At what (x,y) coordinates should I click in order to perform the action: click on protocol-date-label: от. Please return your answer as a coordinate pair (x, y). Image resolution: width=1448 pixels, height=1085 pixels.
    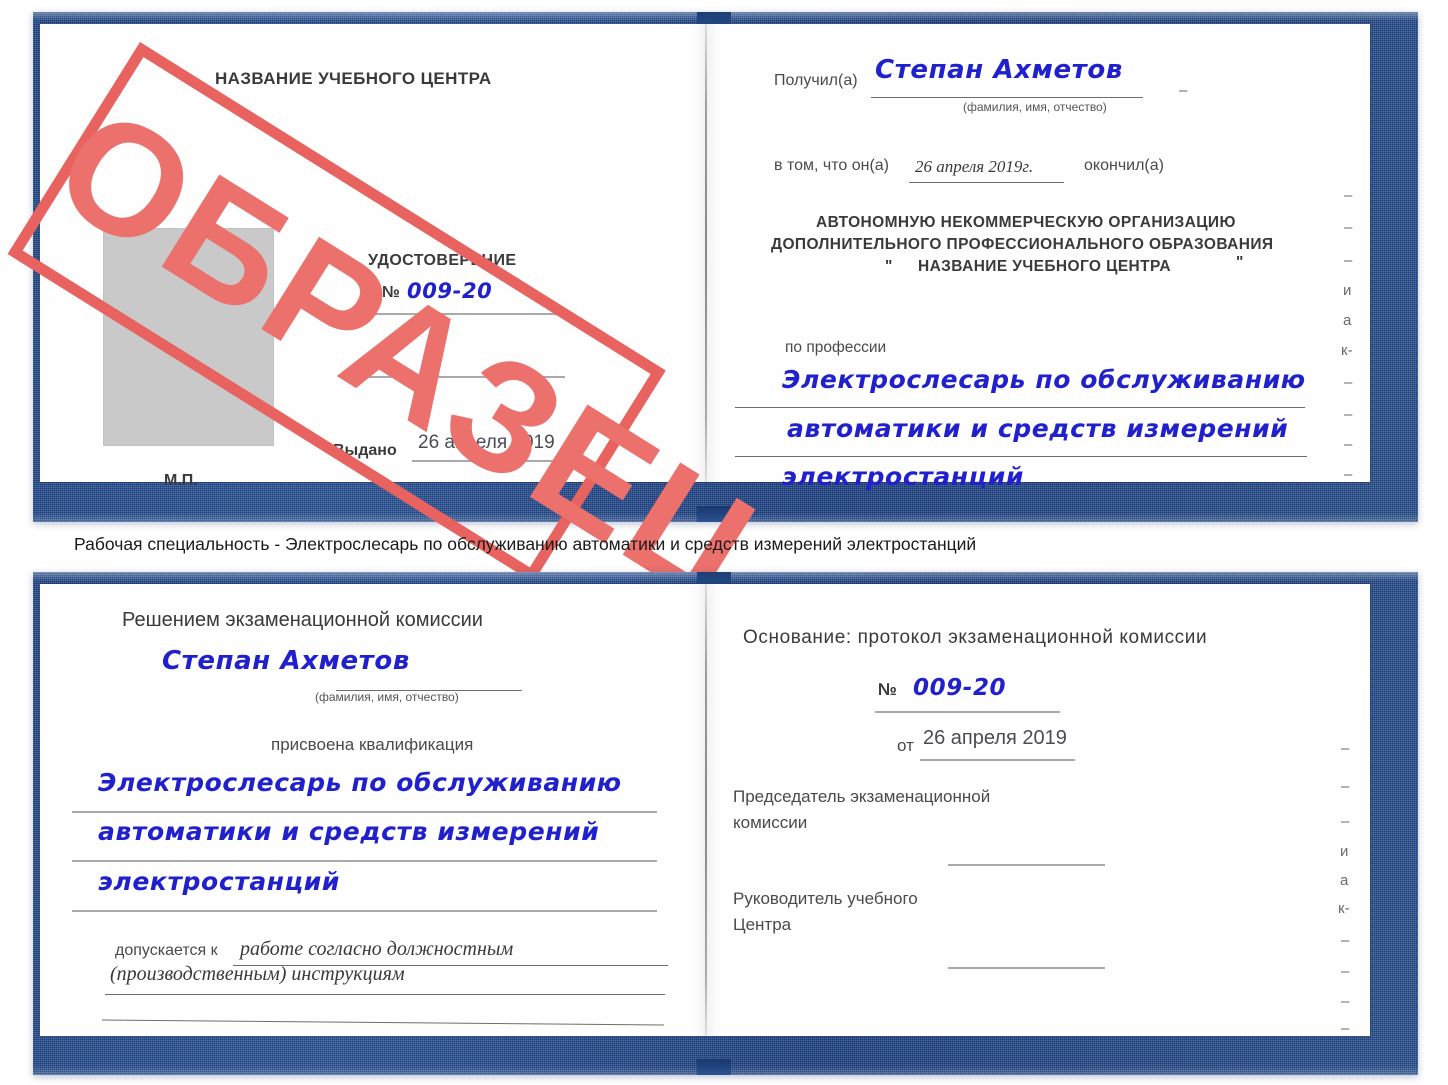
    Looking at the image, I should click on (905, 745).